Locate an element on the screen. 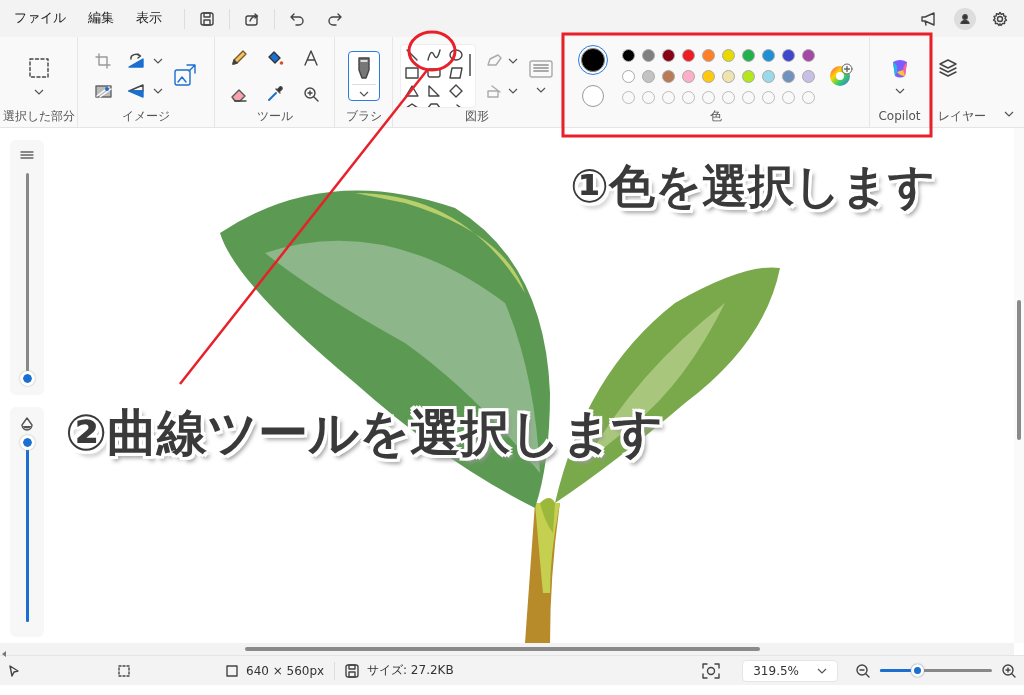  group-label: 選択した部分 is located at coordinates (38, 116).